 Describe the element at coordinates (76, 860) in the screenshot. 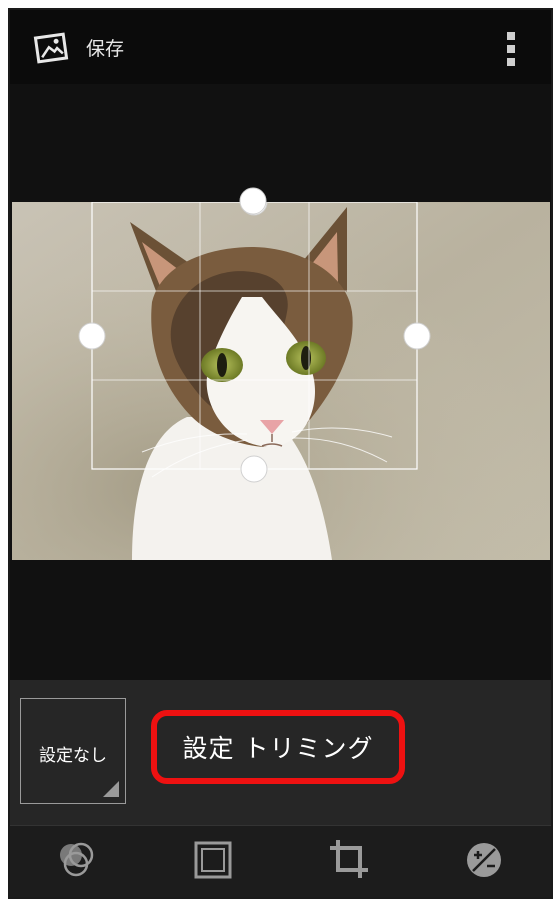

I see `filter-effects-icon` at that location.